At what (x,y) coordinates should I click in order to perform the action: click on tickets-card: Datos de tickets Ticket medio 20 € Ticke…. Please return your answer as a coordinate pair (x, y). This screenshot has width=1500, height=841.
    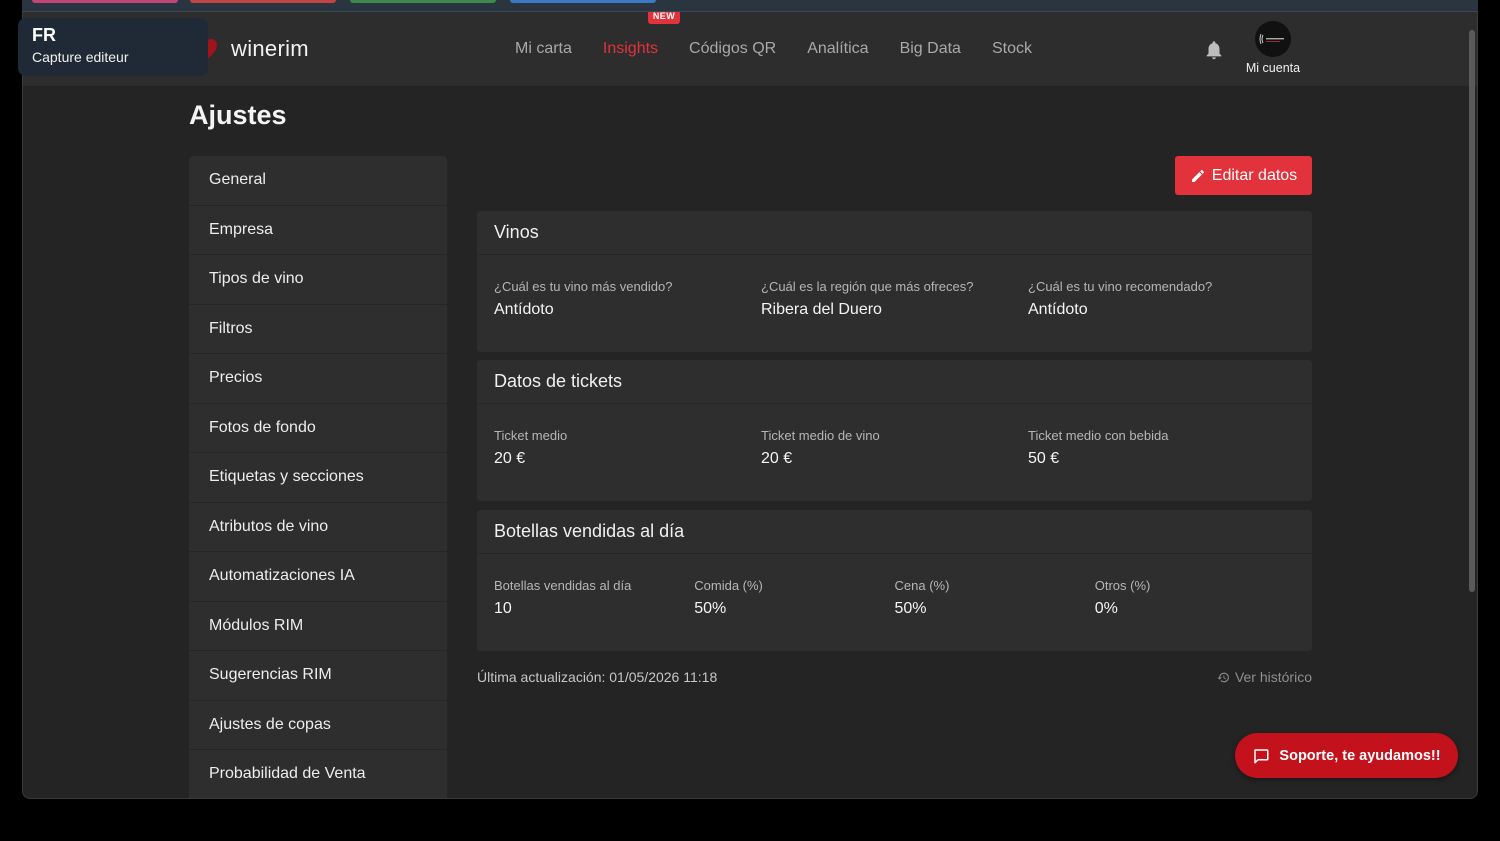
    Looking at the image, I should click on (894, 430).